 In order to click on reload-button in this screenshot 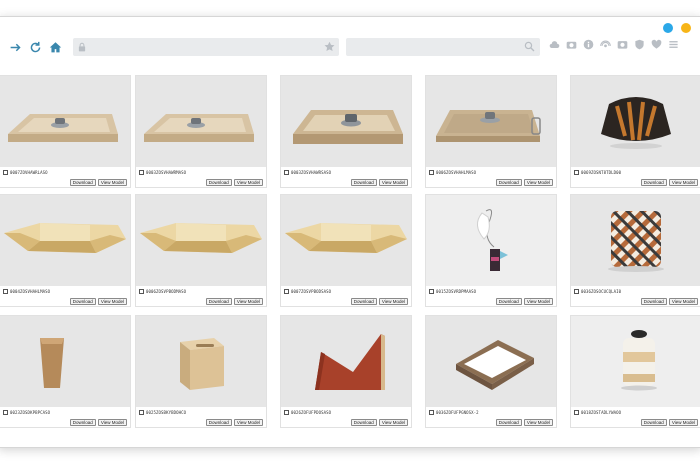, I will do `click(35, 47)`.